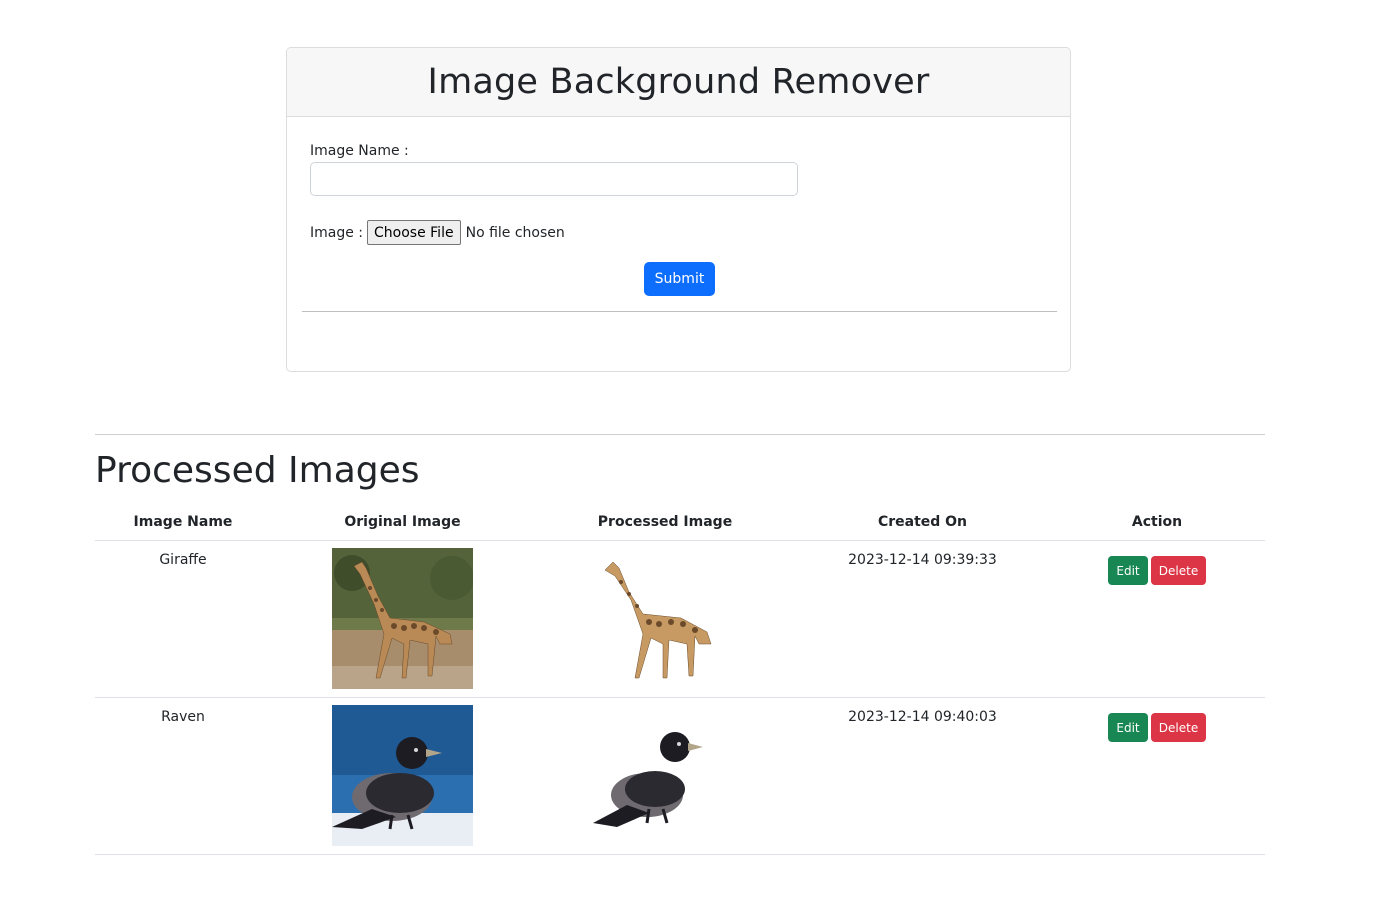  Describe the element at coordinates (679, 311) in the screenshot. I see `card-divider` at that location.